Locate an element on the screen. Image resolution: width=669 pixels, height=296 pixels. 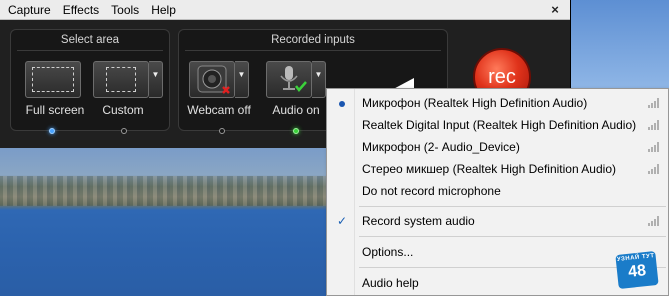
webcam-button: ▼ Webcam off is located at coordinates (219, 89).